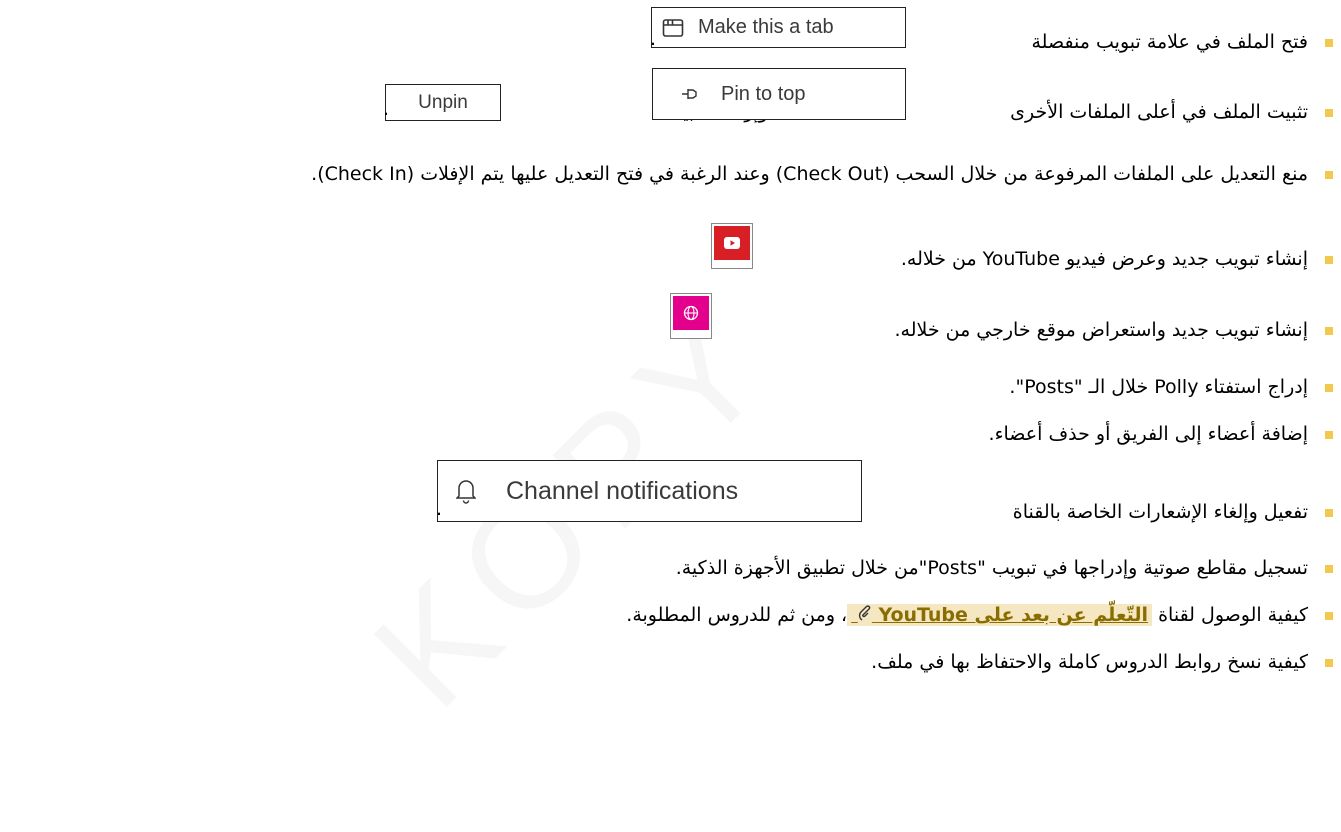 Image resolution: width=1341 pixels, height=832 pixels. Describe the element at coordinates (727, 264) in the screenshot. I see `tile-caption: YouTube` at that location.